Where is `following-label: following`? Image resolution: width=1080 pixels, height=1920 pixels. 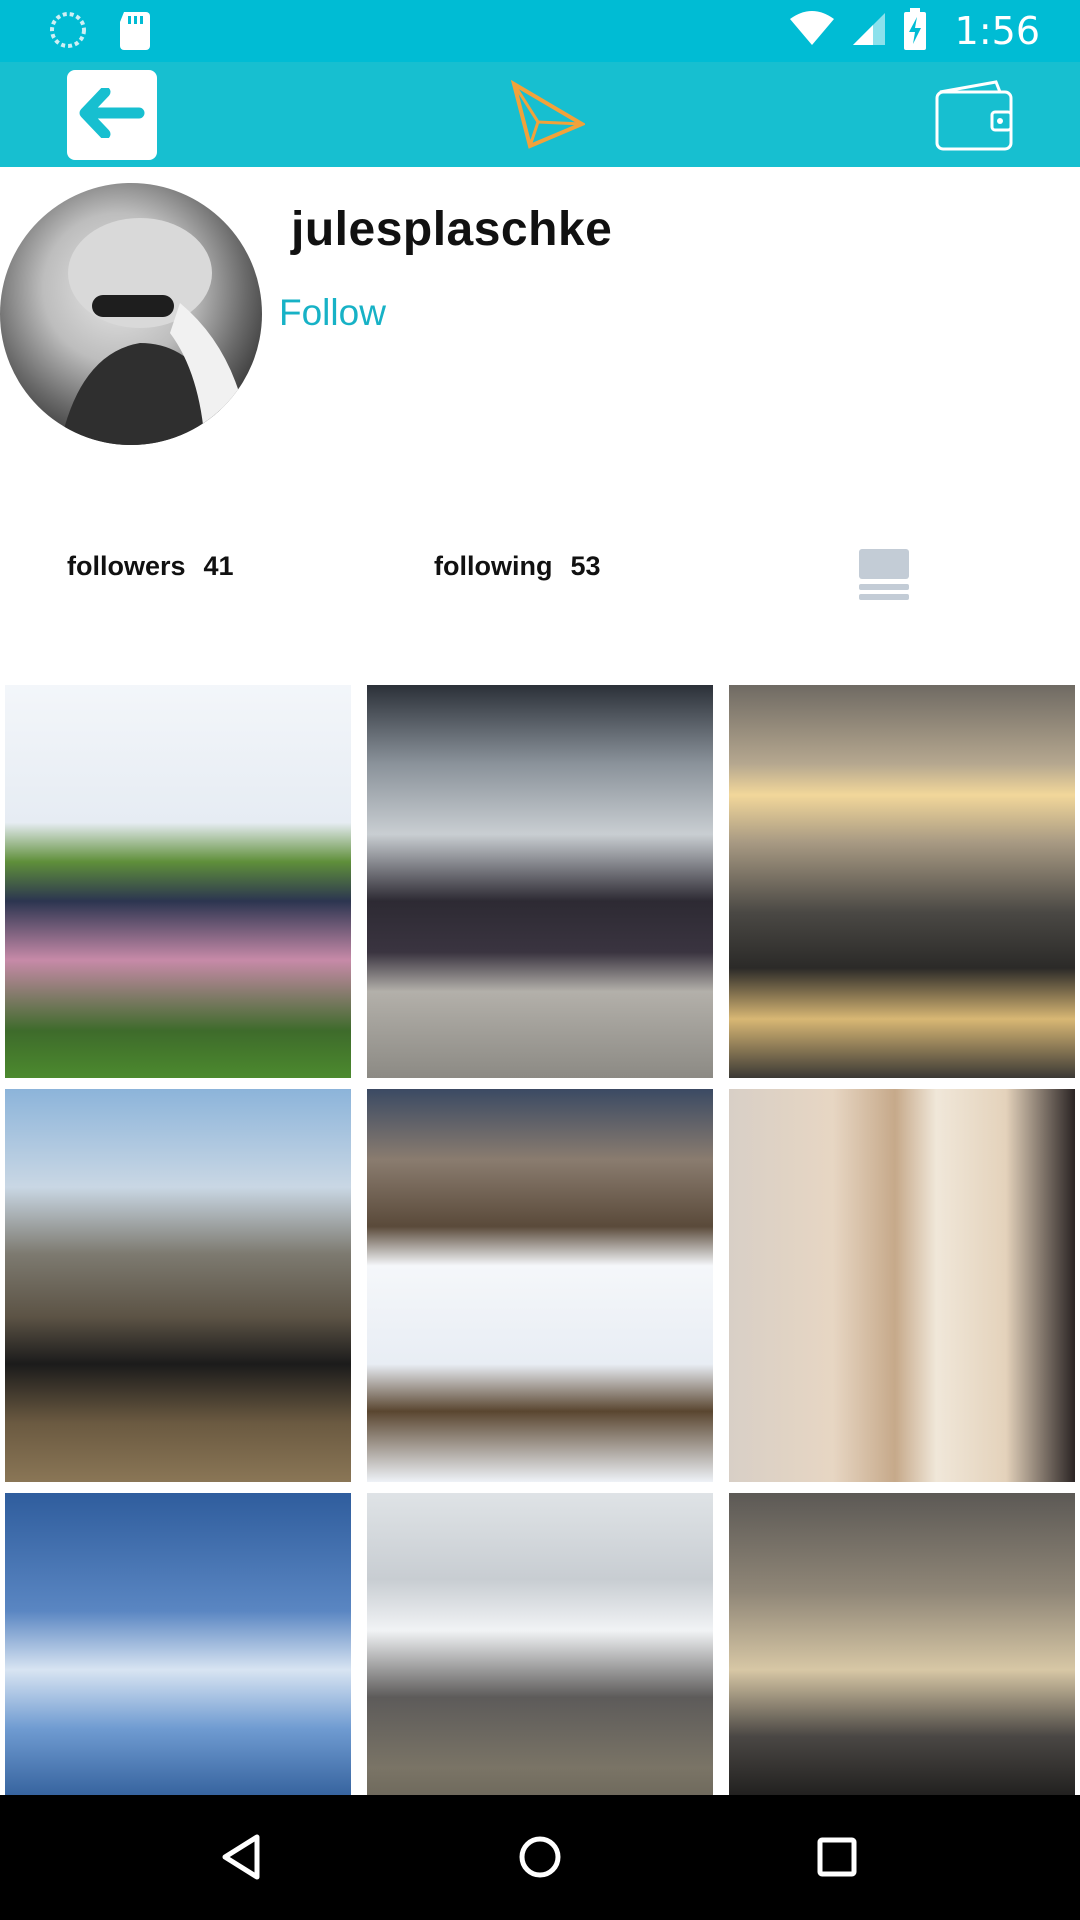
following-label: following is located at coordinates (493, 566).